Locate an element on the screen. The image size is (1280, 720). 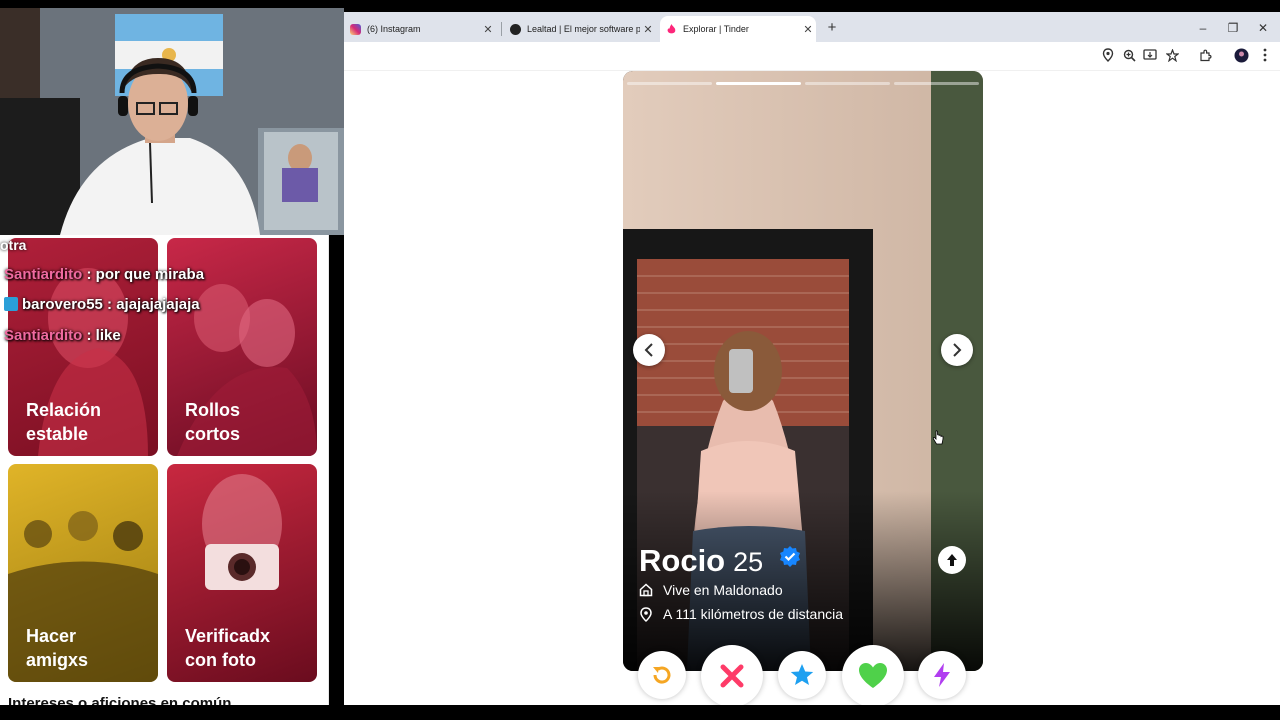
lightning-bolt-icon is located at coordinates (942, 675).